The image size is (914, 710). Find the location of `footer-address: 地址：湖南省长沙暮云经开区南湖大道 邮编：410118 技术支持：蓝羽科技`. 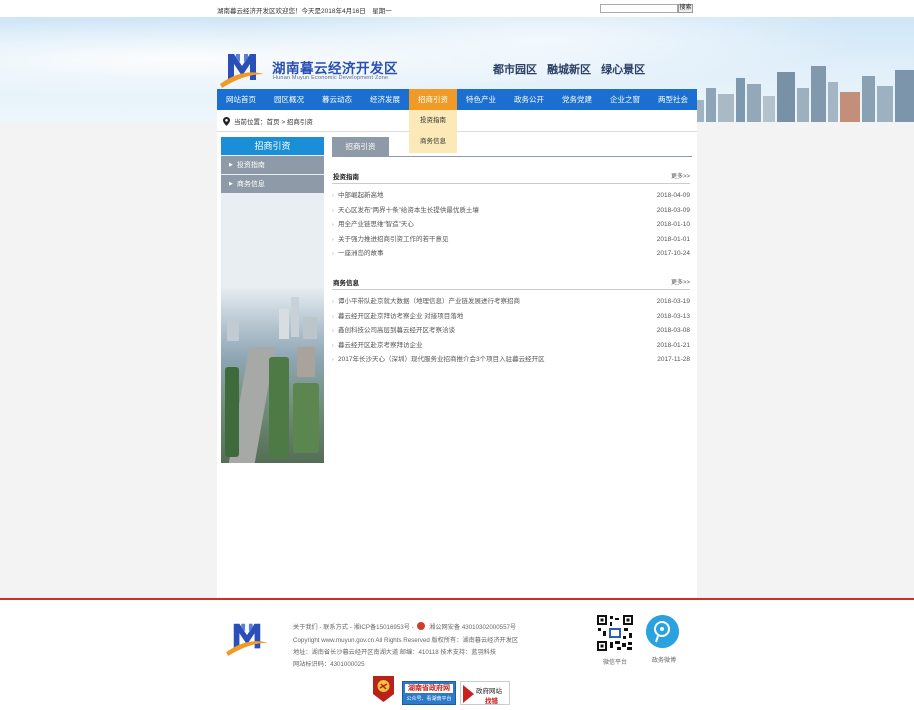

footer-address: 地址：湖南省长沙暮云经开区南湖大道 邮编：410118 技术支持：蓝羽科技 is located at coordinates (395, 652).